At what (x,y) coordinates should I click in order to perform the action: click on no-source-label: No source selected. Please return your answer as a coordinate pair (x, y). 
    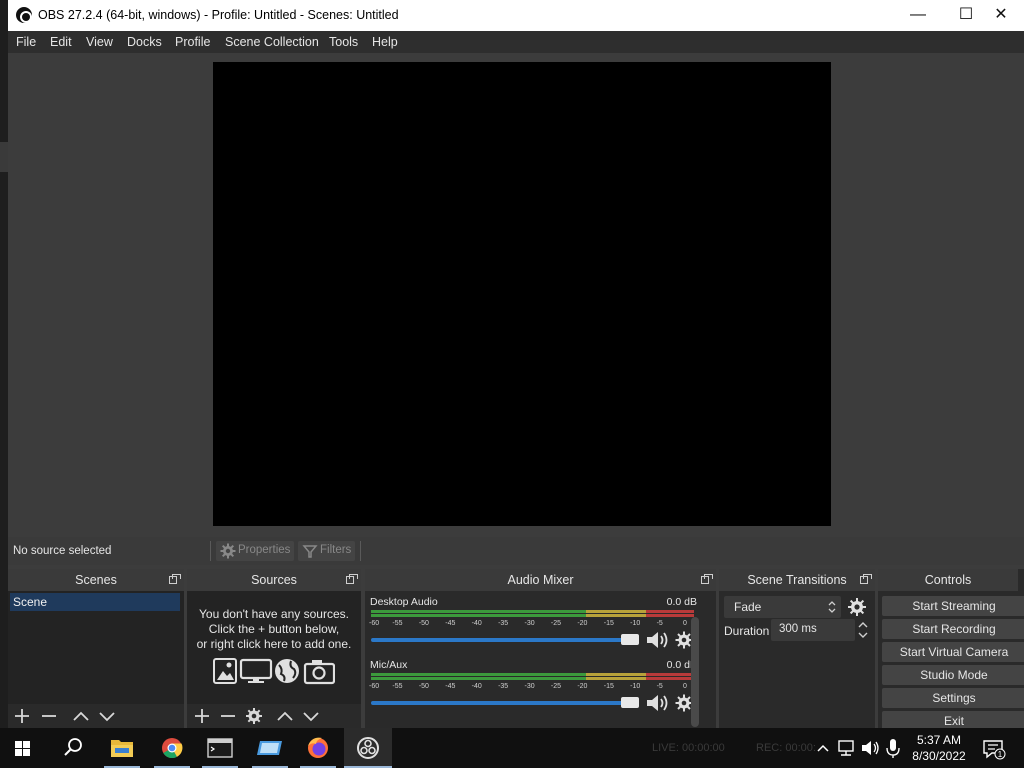
    Looking at the image, I should click on (62, 551).